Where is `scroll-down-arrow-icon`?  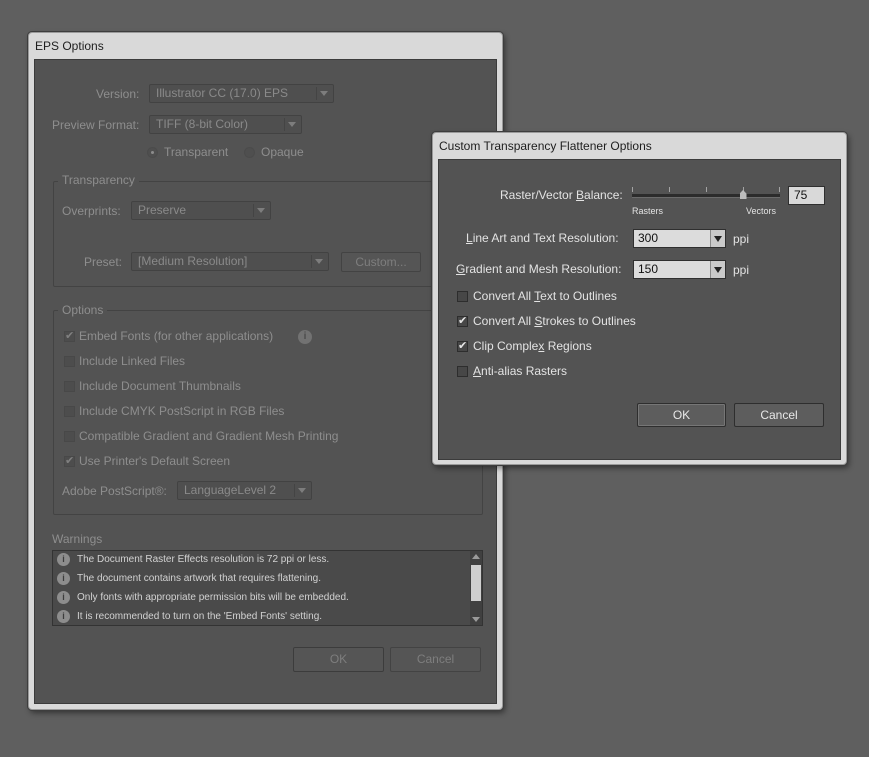
scroll-down-arrow-icon is located at coordinates (476, 619).